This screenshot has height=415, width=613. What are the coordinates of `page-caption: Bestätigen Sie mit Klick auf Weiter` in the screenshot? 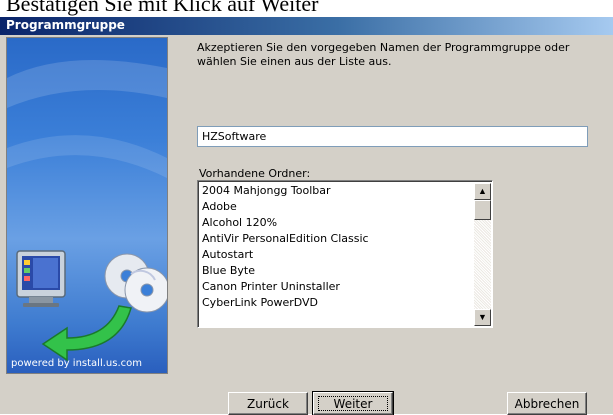 It's located at (162, 8).